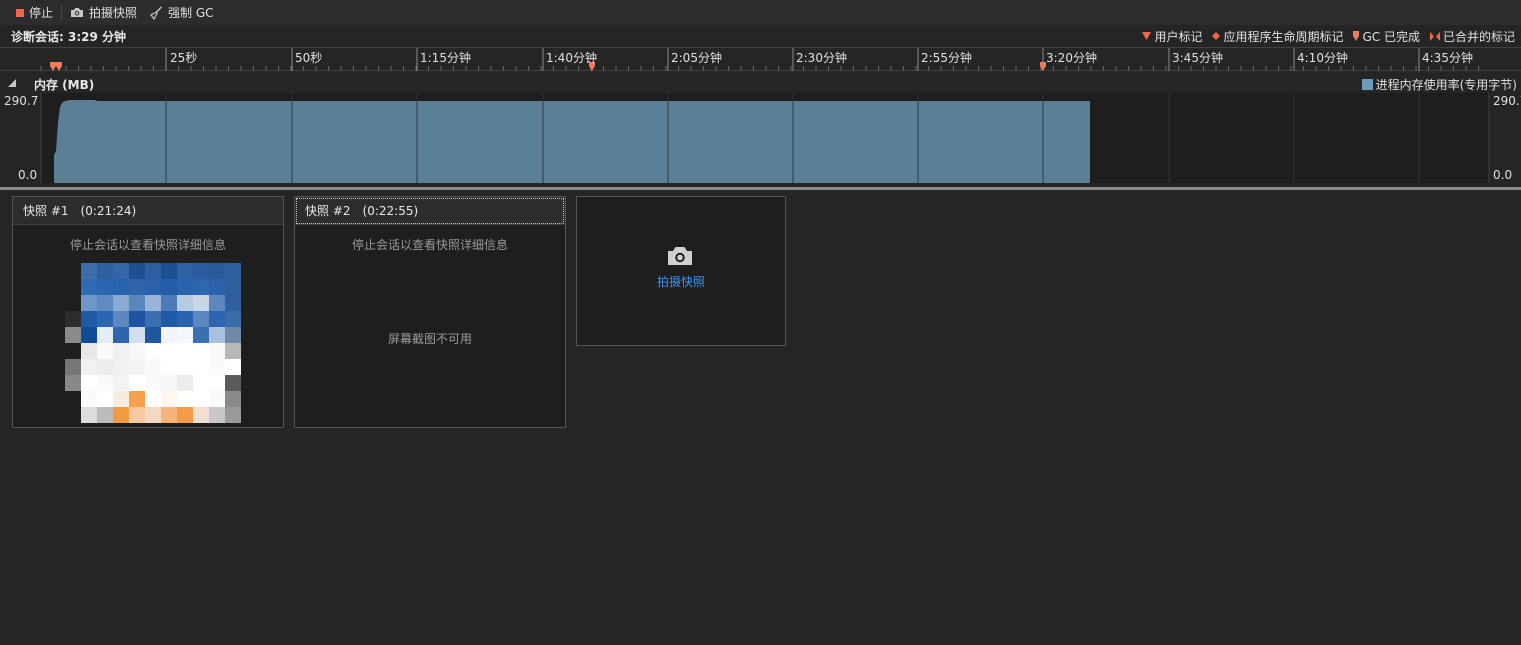 Image resolution: width=1521 pixels, height=645 pixels. Describe the element at coordinates (430, 211) in the screenshot. I see `snapshot-header: 快照 #2 (0:22:55)` at that location.